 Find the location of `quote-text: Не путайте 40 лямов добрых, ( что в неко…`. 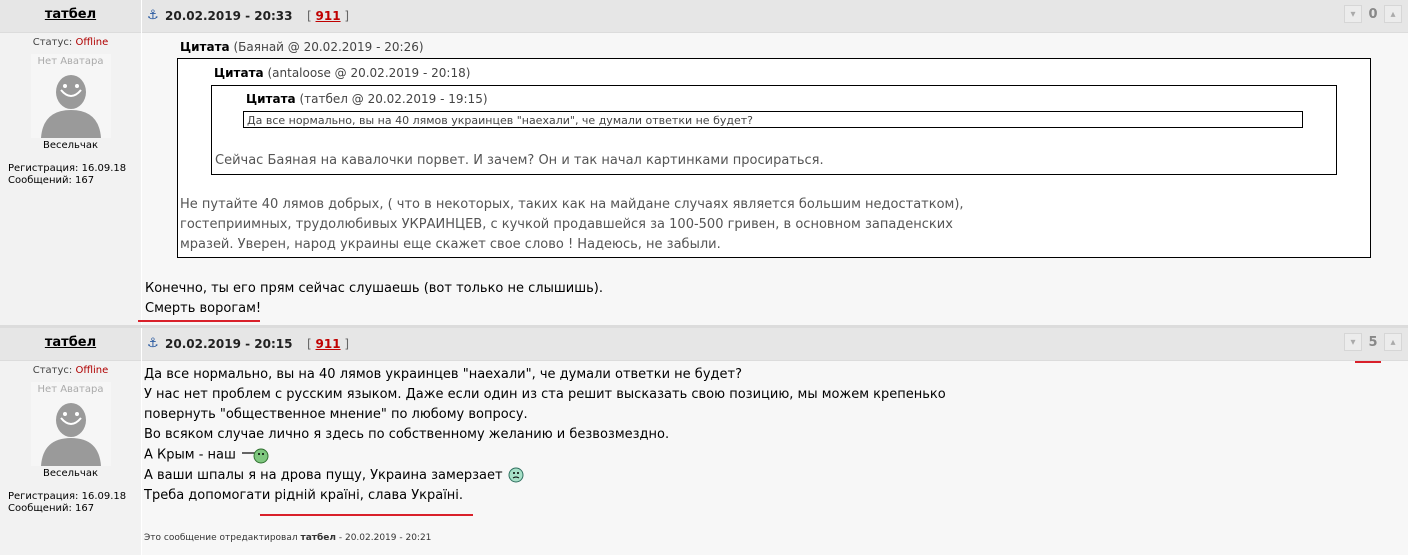

quote-text: Не путайте 40 лямов добрых, ( что в неко… is located at coordinates (572, 224).